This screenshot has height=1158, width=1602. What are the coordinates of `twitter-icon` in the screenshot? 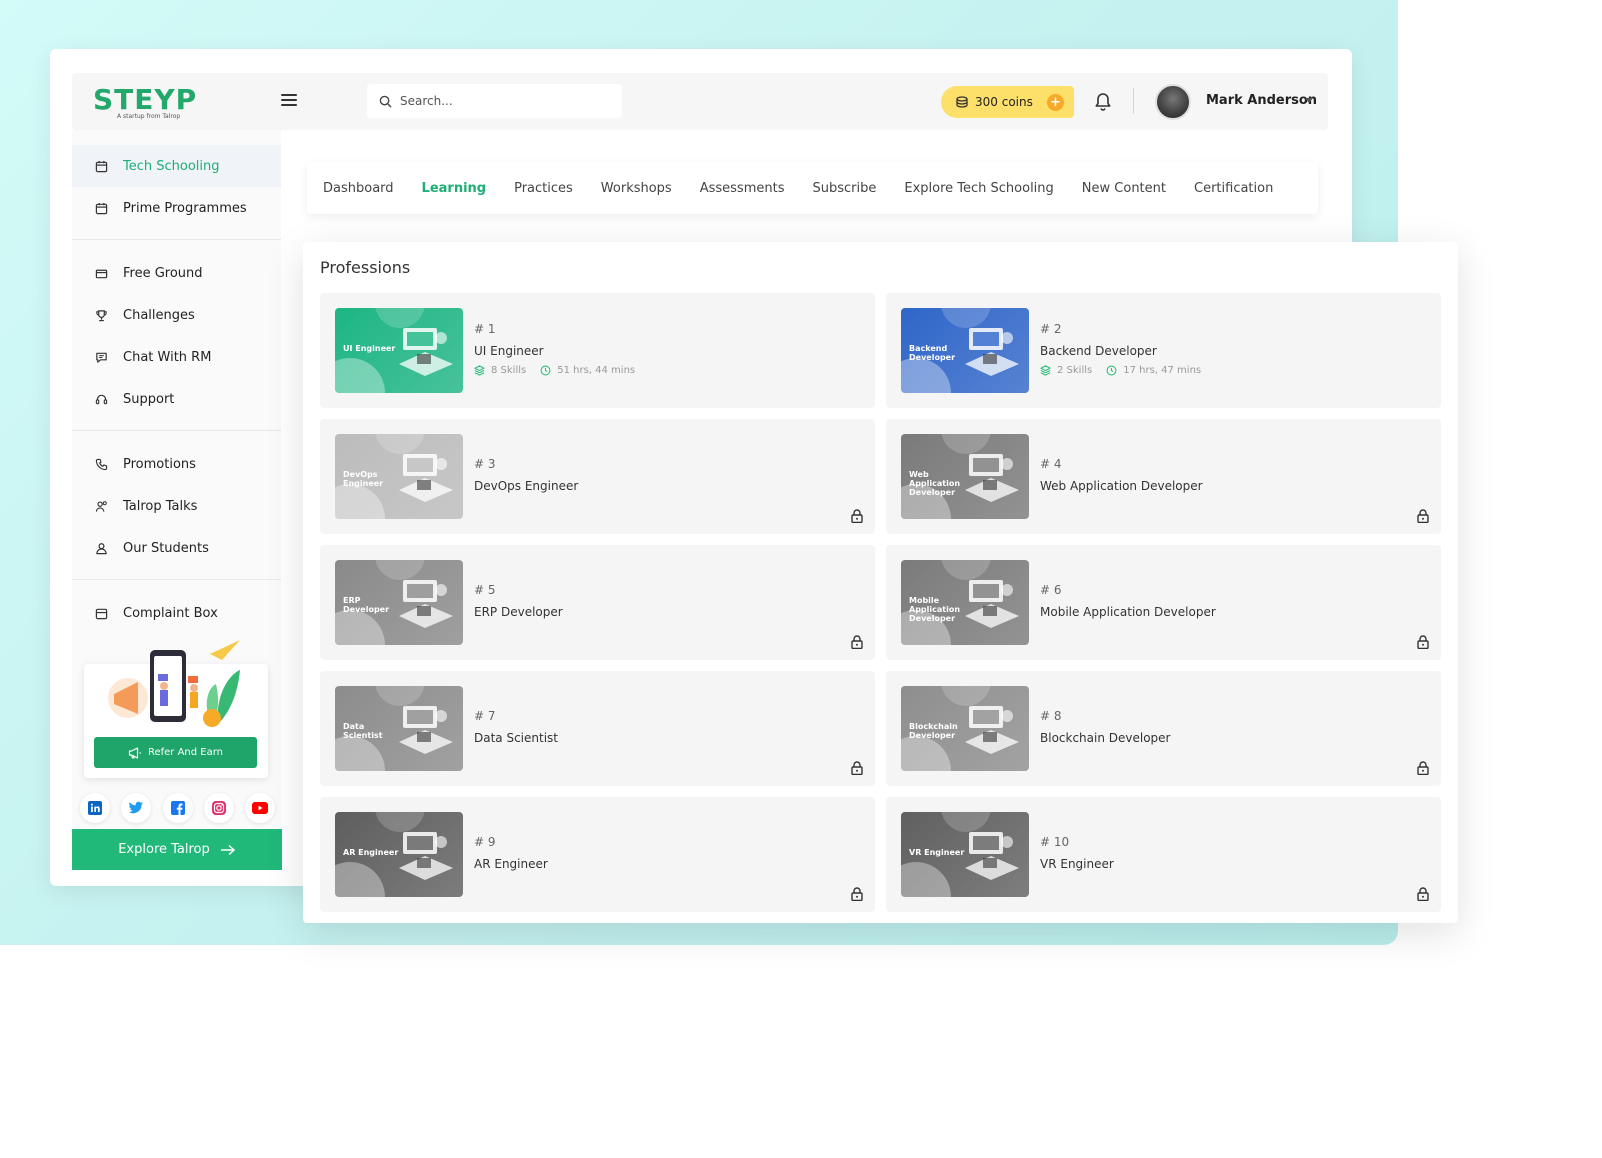 It's located at (136, 808).